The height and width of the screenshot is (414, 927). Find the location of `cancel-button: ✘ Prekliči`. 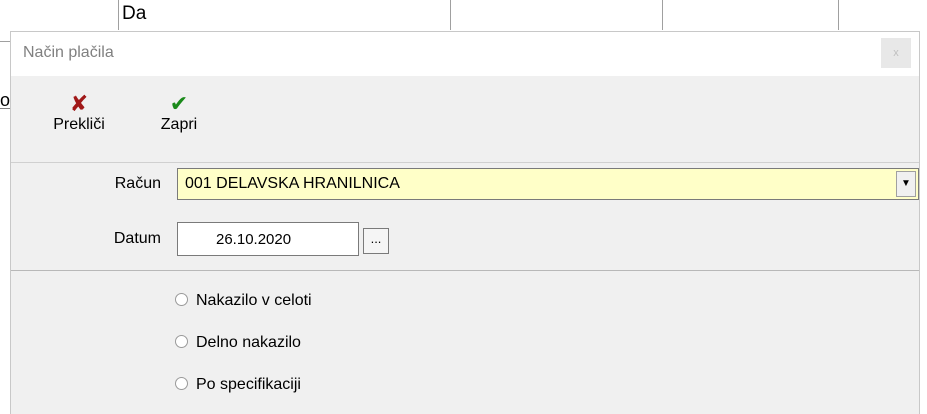

cancel-button: ✘ Prekliči is located at coordinates (79, 113).